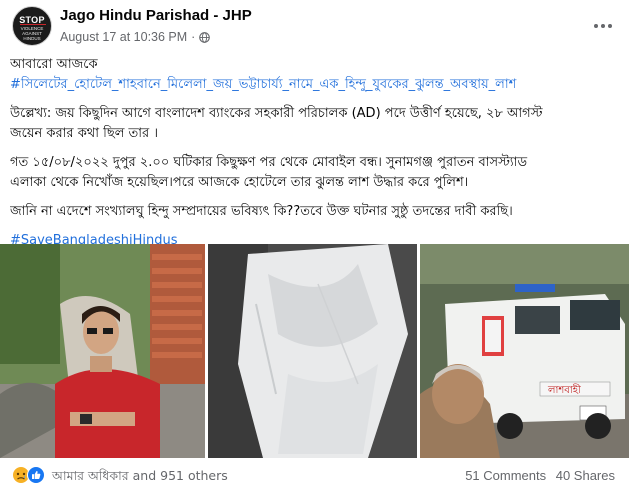  Describe the element at coordinates (585, 475) in the screenshot. I see `shares-count-link: 40 Shares` at that location.